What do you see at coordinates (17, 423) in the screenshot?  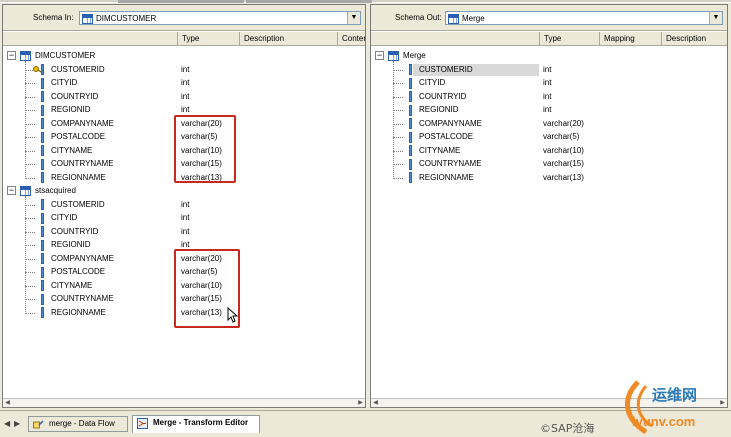 I see `tab-scroll-right-icon: ▶` at bounding box center [17, 423].